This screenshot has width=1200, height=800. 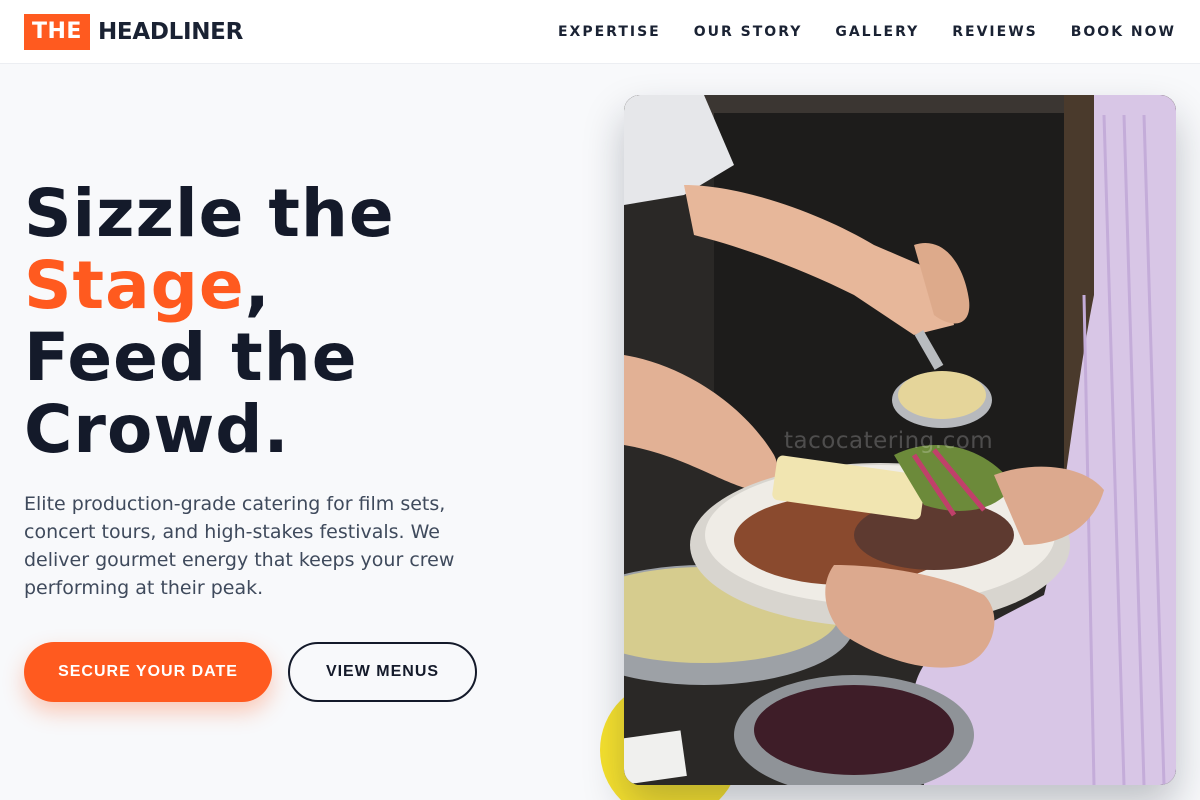 What do you see at coordinates (889, 441) in the screenshot?
I see `photo-watermark: tacocatering.com` at bounding box center [889, 441].